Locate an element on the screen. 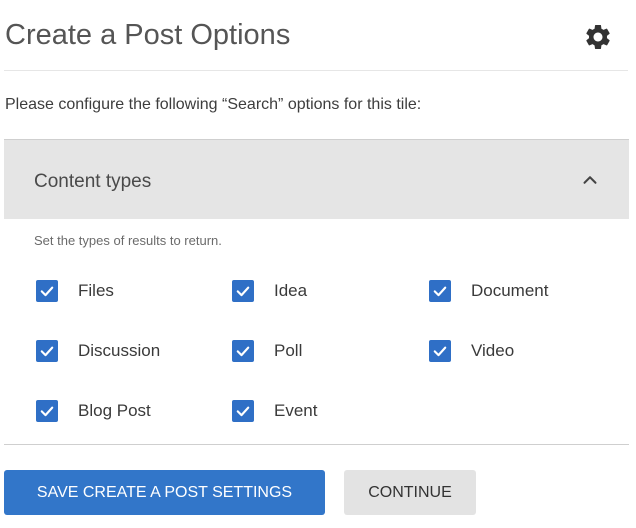  checkbox-poll: Poll is located at coordinates (267, 351).